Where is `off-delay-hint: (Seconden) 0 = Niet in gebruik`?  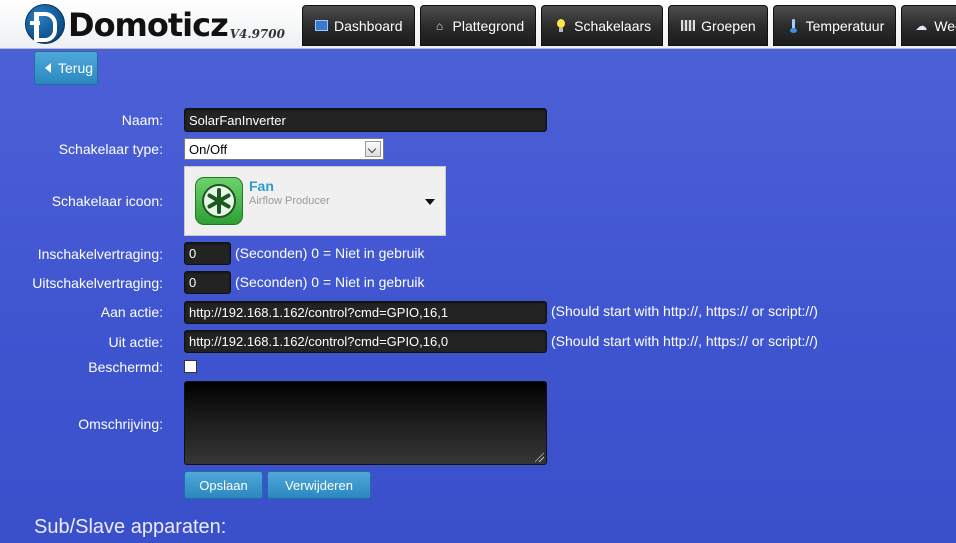
off-delay-hint: (Seconden) 0 = Niet in gebruik is located at coordinates (330, 282).